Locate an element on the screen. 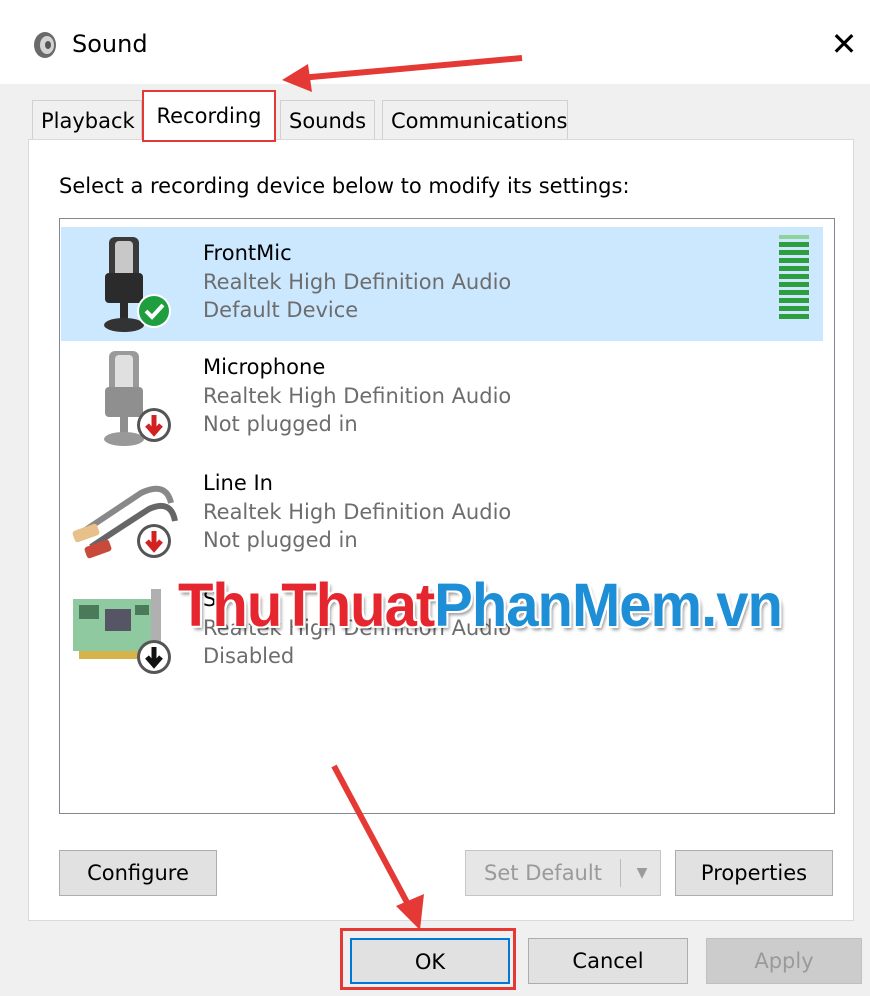  device-name: FrontMic is located at coordinates (247, 253).